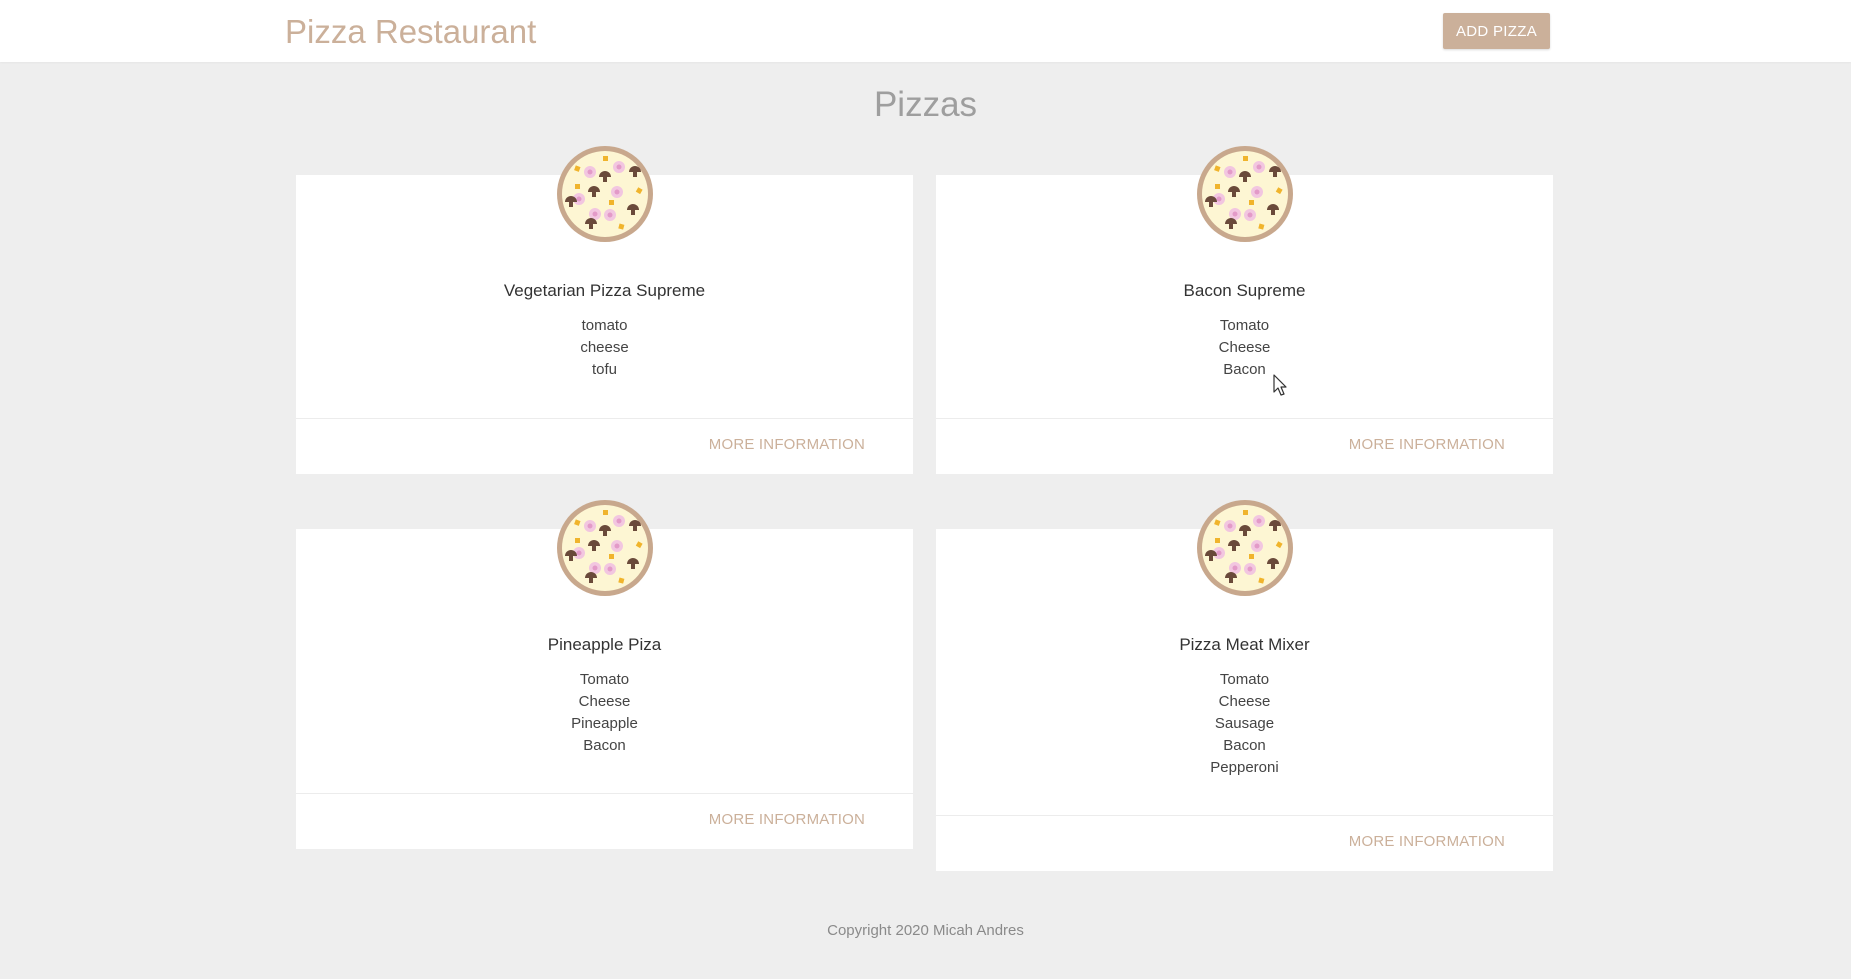 The height and width of the screenshot is (979, 1851). What do you see at coordinates (925, 104) in the screenshot?
I see `page-title: Pizzas` at bounding box center [925, 104].